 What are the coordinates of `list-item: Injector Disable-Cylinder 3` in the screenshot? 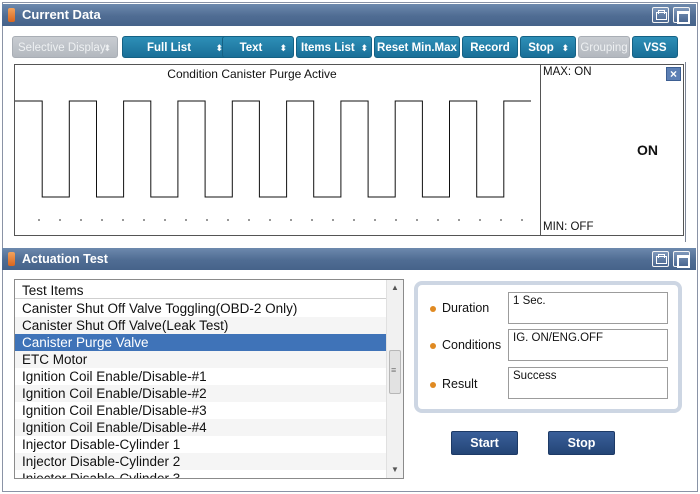 It's located at (201, 474).